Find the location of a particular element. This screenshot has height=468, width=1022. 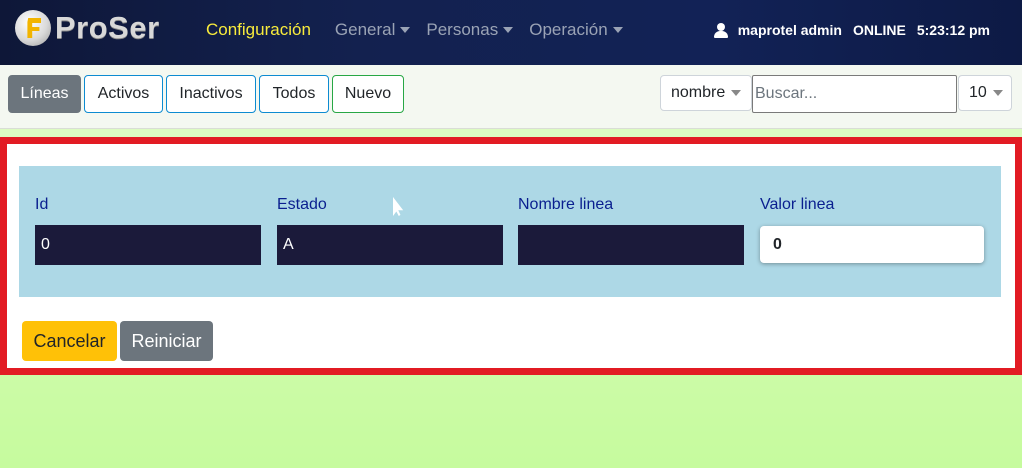

nav-general-dropdown: General is located at coordinates (372, 30).